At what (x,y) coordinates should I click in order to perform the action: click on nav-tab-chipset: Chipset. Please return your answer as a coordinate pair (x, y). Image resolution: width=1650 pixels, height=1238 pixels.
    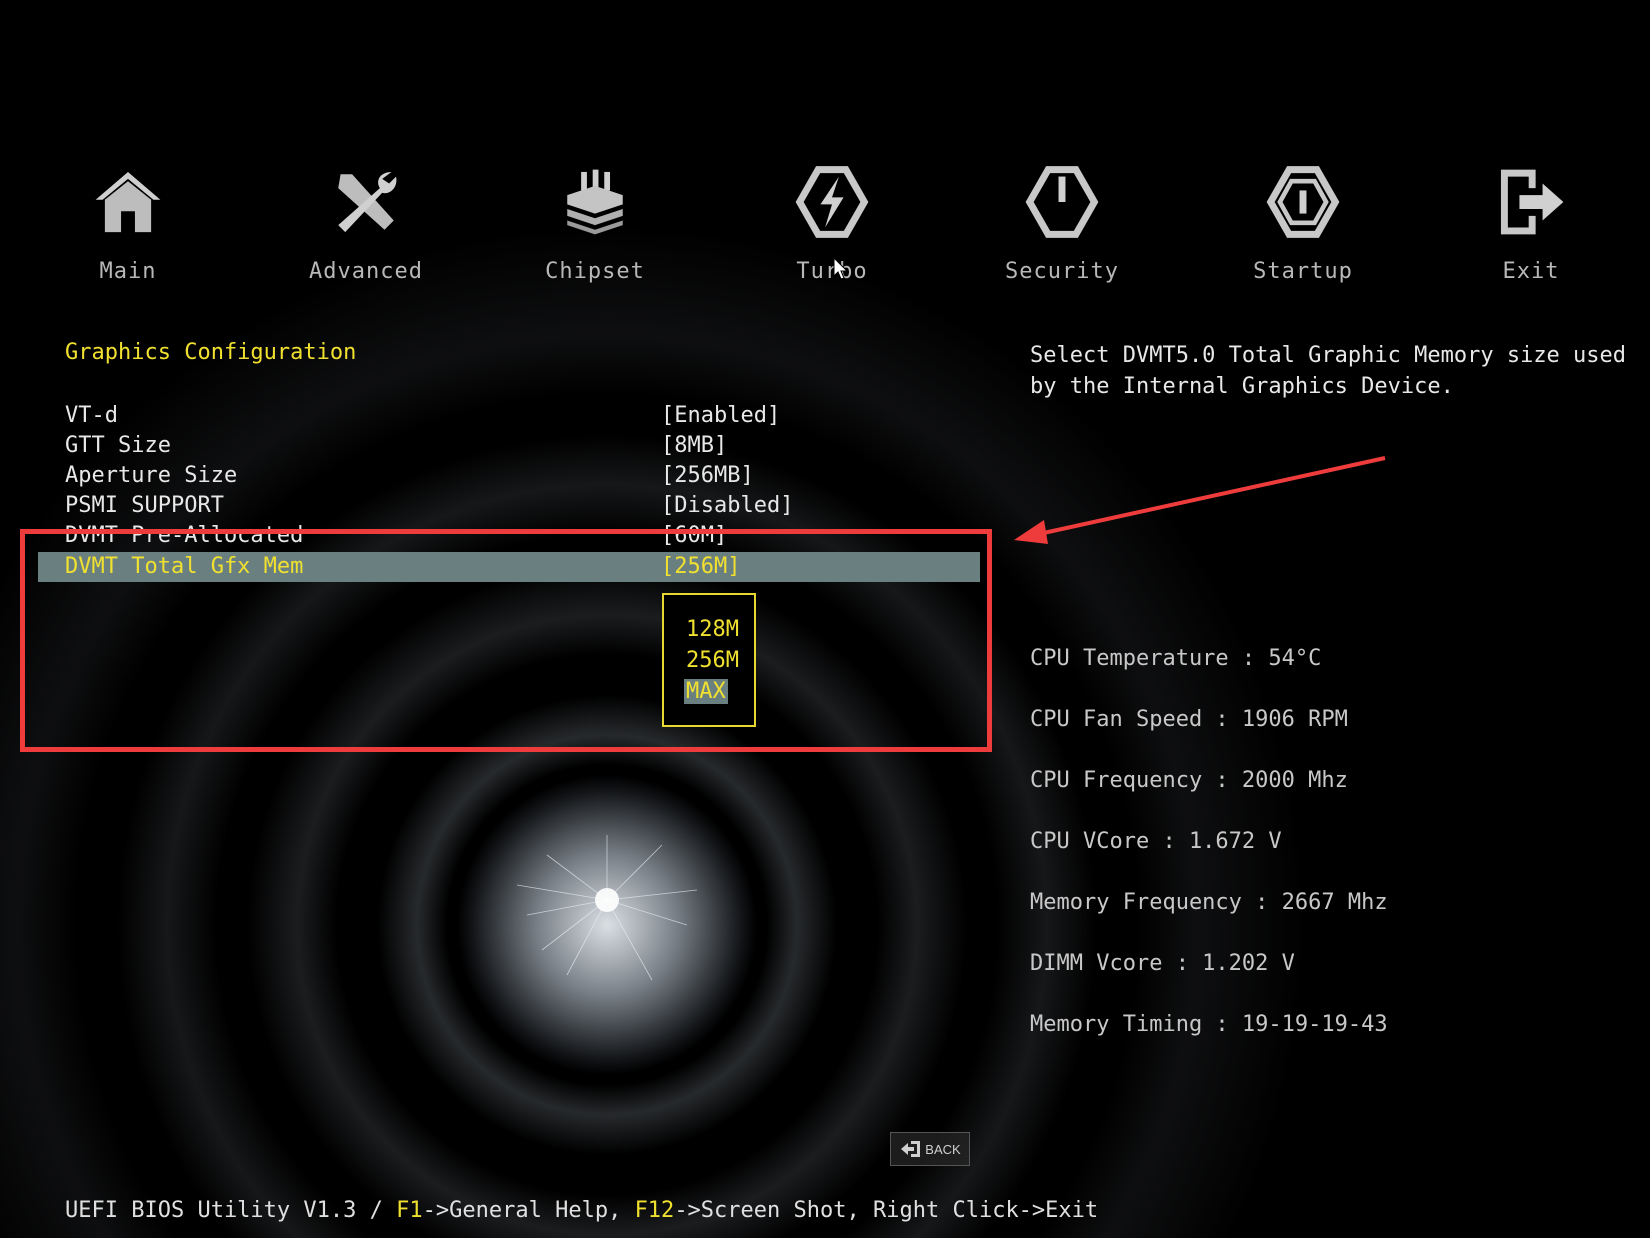
    Looking at the image, I should click on (595, 224).